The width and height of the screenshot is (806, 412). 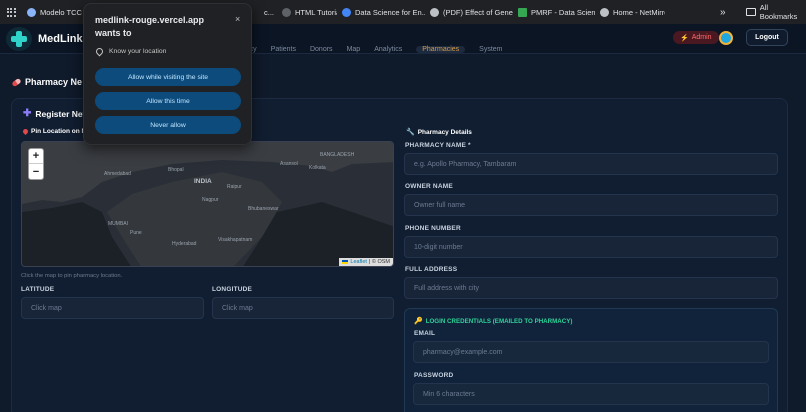 What do you see at coordinates (237, 19) in the screenshot?
I see `close-icon: ×` at bounding box center [237, 19].